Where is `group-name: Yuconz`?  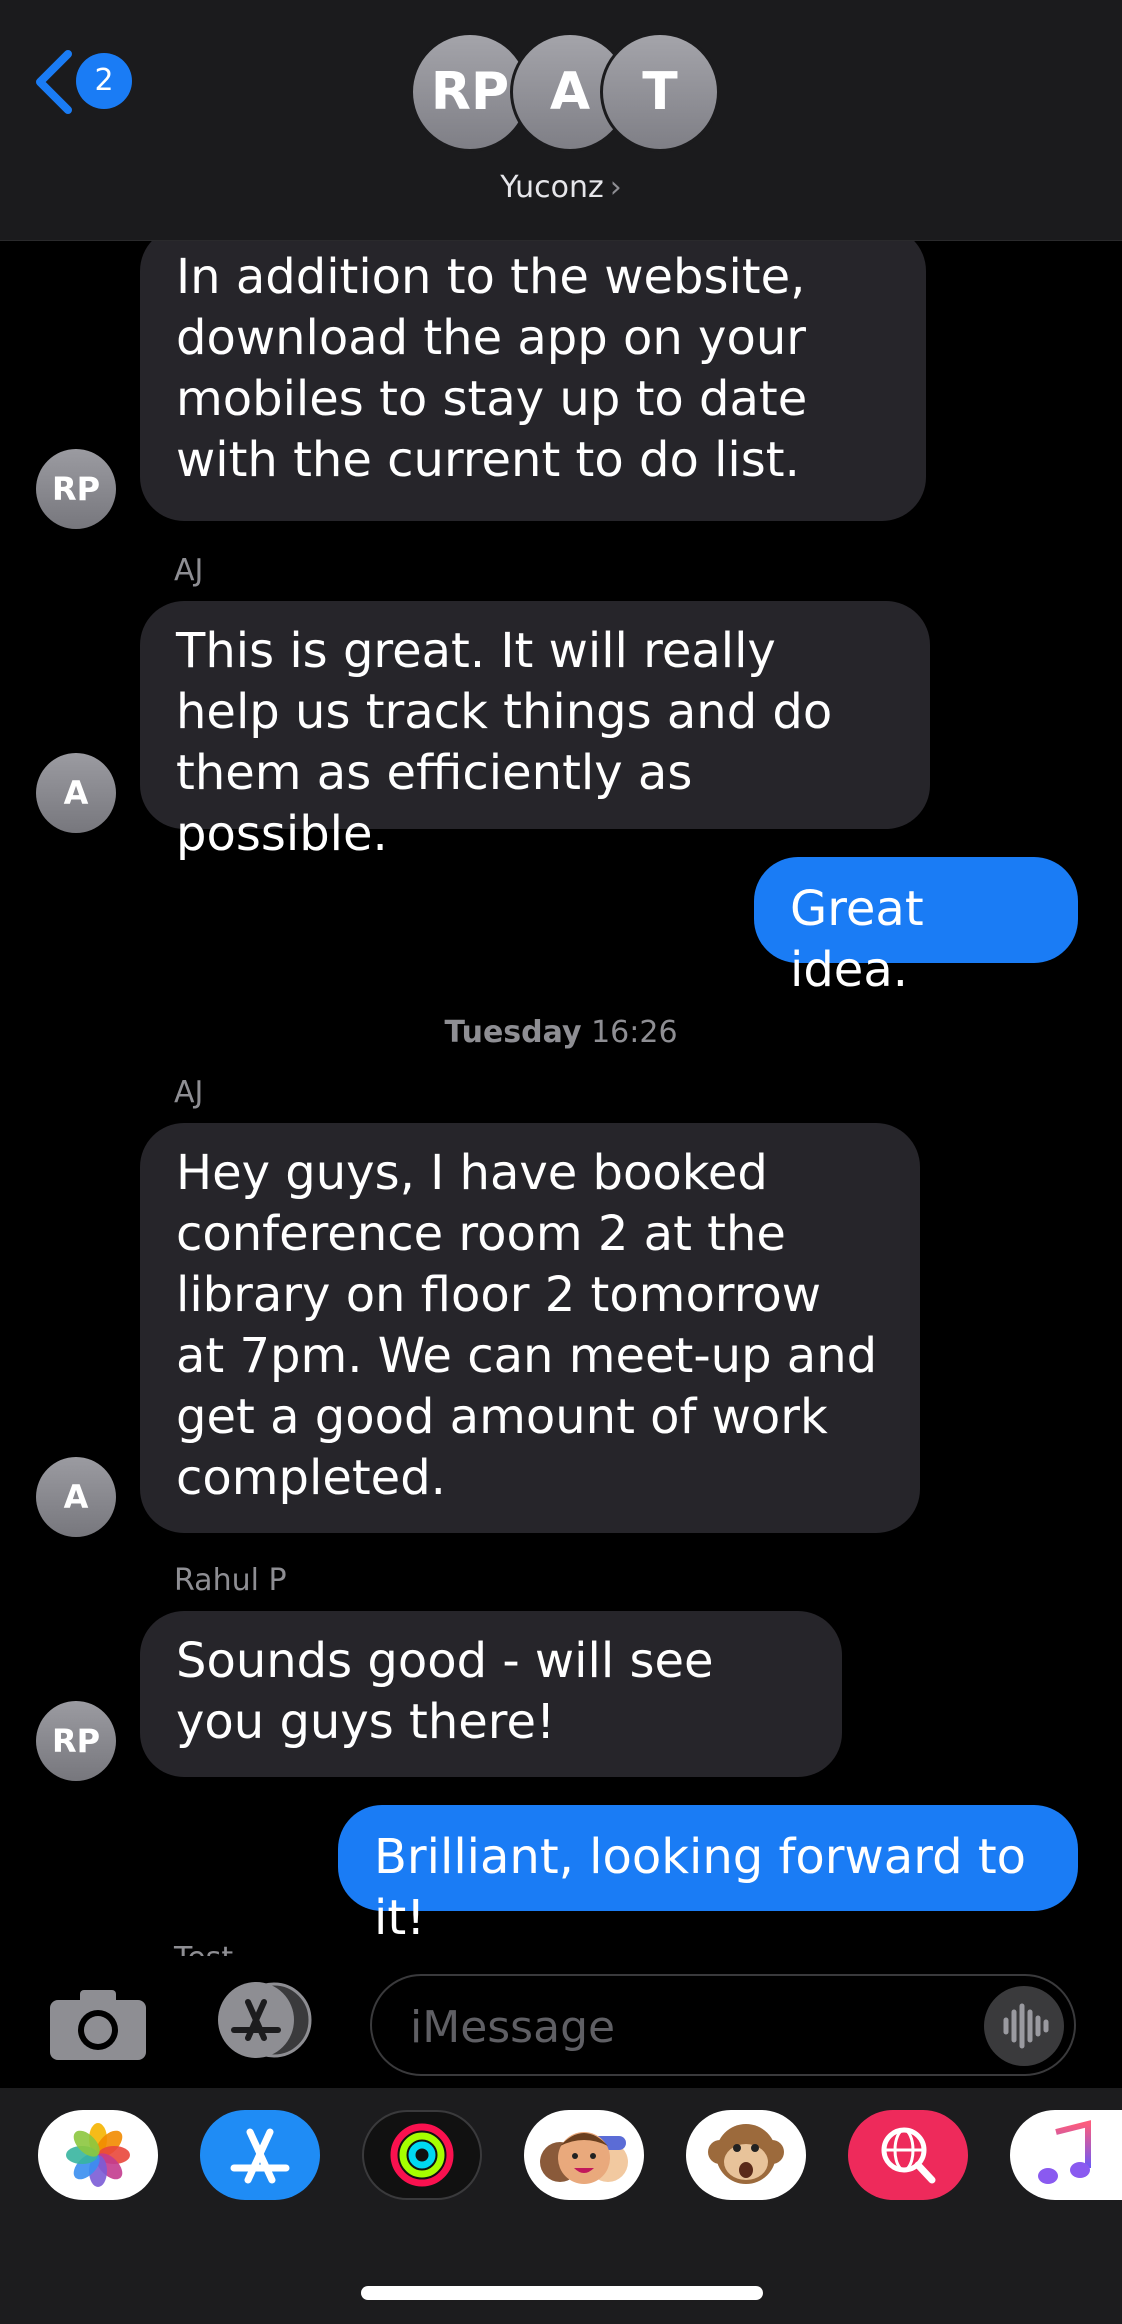 group-name: Yuconz is located at coordinates (552, 187).